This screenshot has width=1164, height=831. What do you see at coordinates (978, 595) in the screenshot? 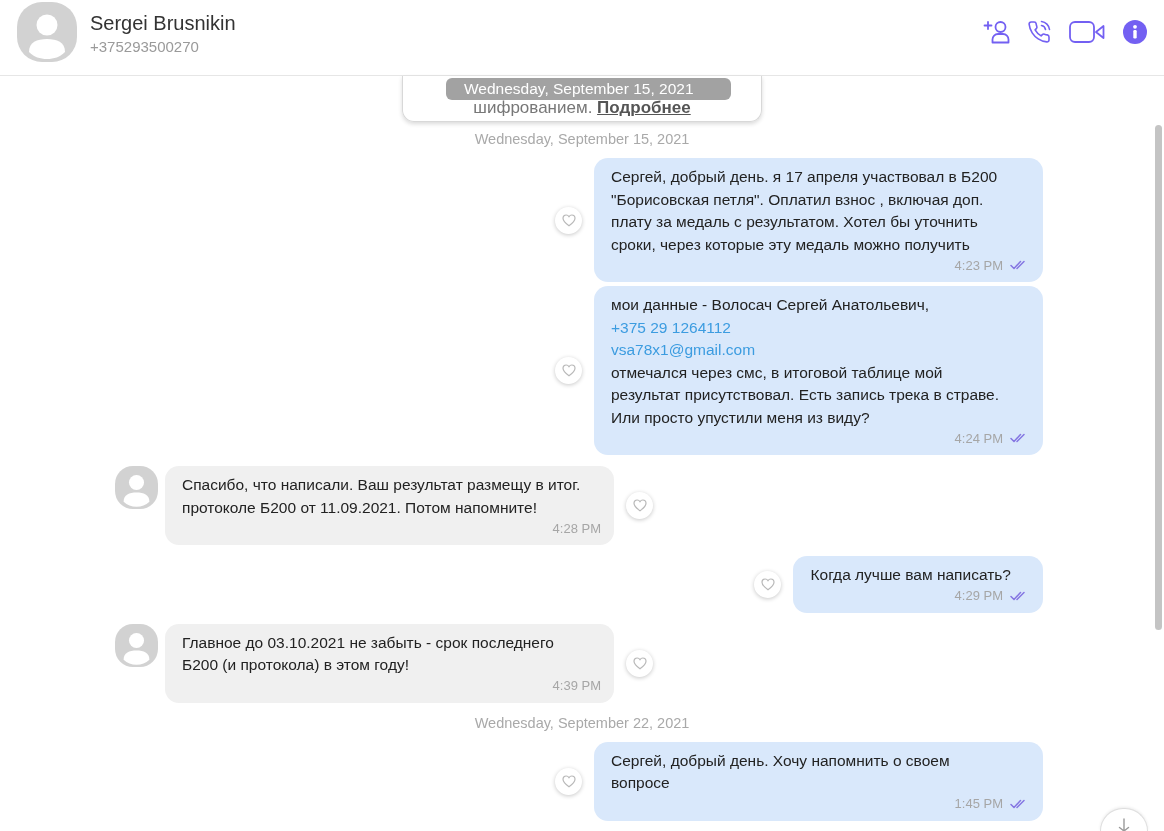
I see `message-time: 4:29 PM` at bounding box center [978, 595].